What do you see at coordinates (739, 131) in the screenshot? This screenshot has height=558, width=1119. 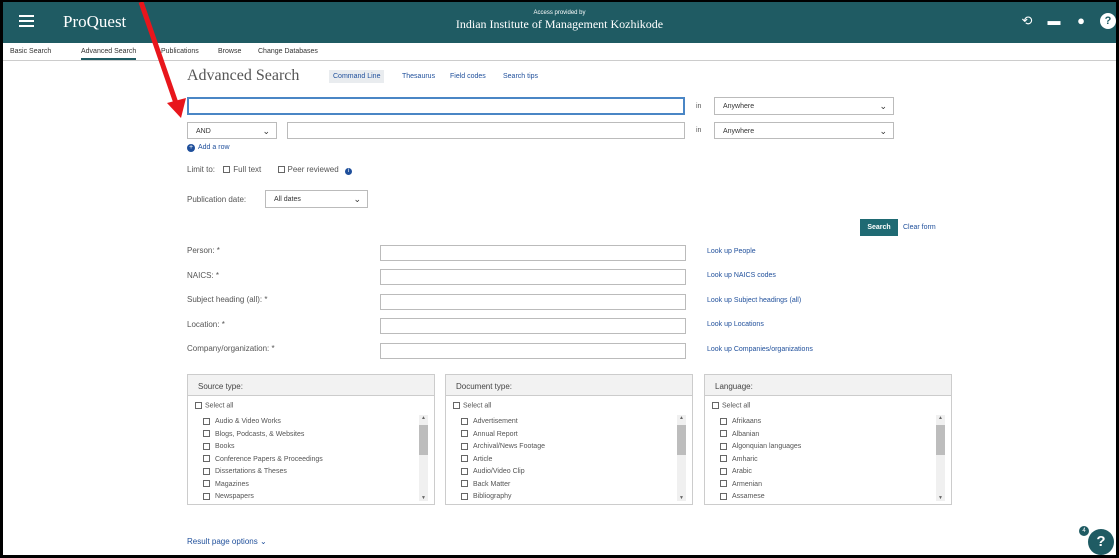 I see `field-select-2-value: Anywhere` at bounding box center [739, 131].